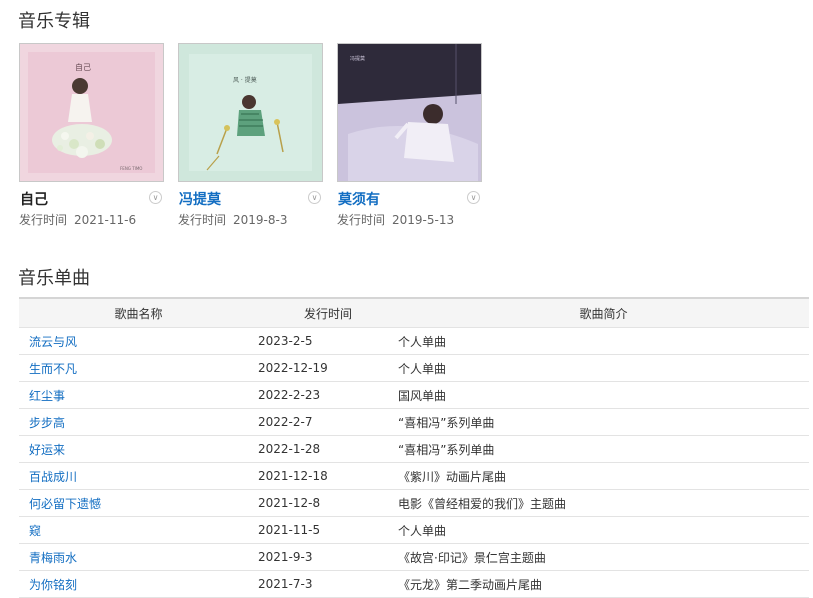  I want to click on song-name-link: 步步高, so click(138, 422).